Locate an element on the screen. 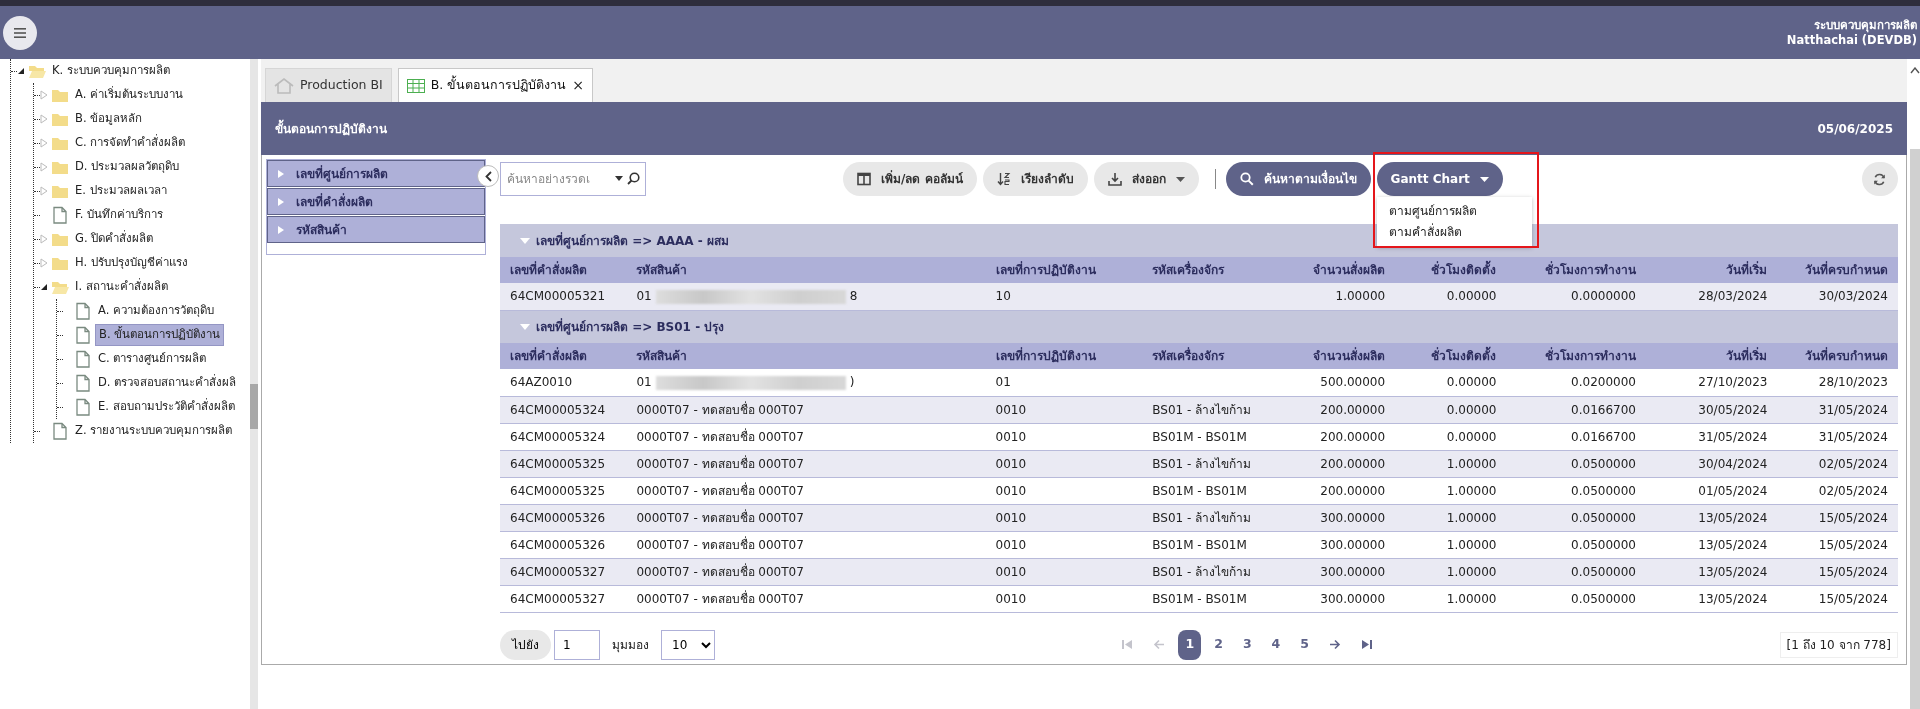  tree-item: F. บันทึกค่าบริการ is located at coordinates (119, 215).